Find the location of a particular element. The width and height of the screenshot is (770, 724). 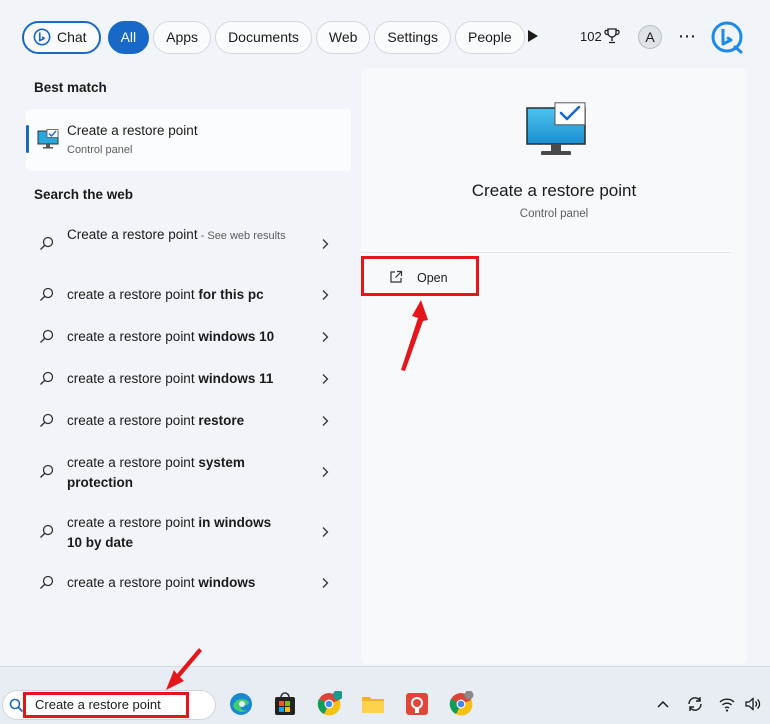

taskbar: Create a restore point is located at coordinates (385, 695).